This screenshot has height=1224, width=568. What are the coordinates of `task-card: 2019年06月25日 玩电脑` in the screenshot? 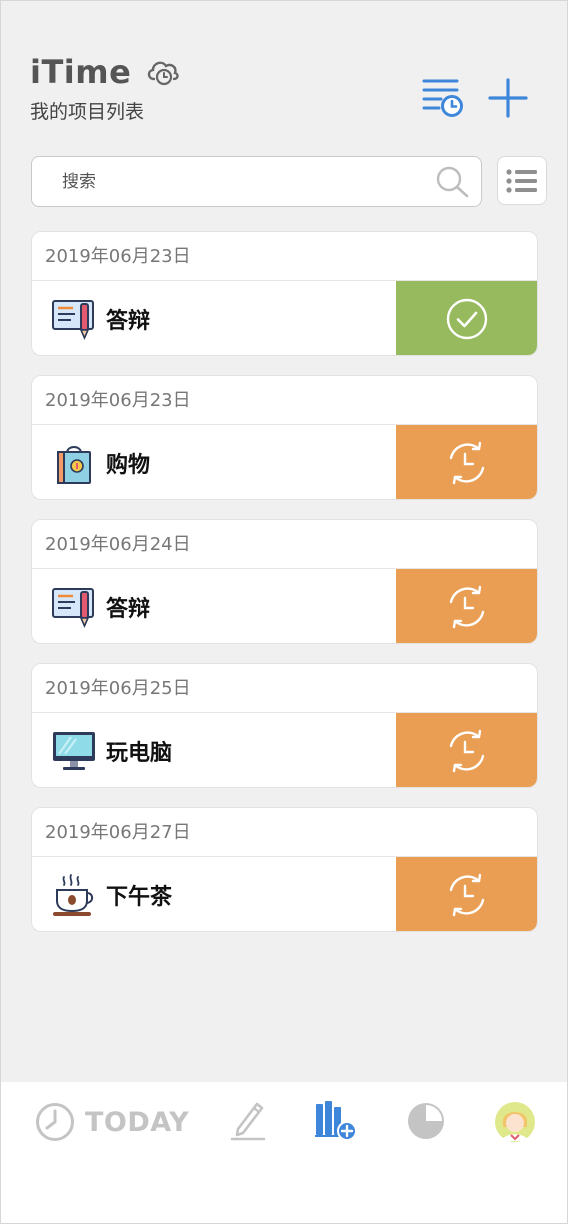 It's located at (284, 725).